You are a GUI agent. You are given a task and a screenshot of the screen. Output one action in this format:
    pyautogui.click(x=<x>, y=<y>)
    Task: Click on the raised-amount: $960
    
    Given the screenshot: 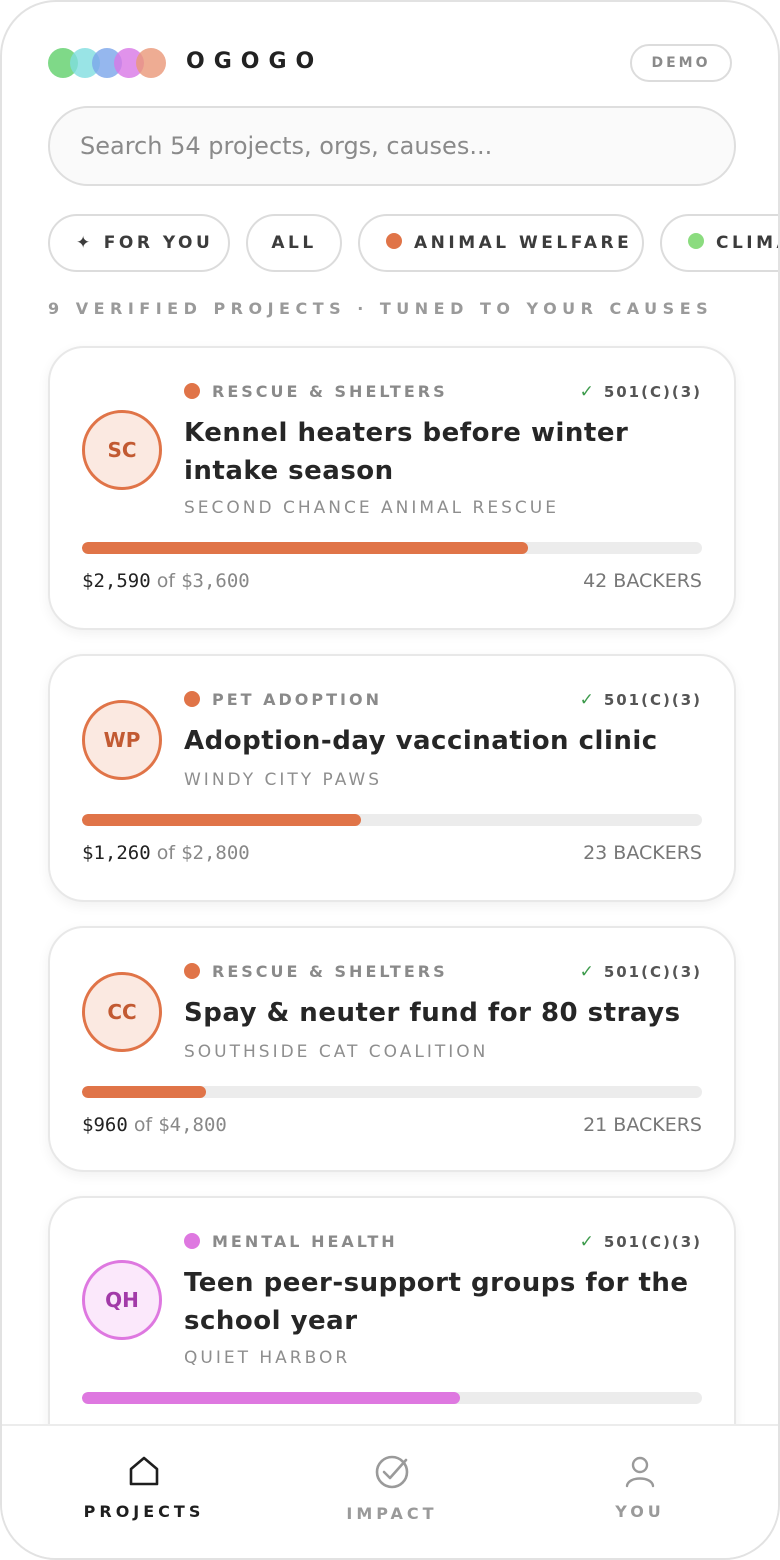 What is the action you would take?
    pyautogui.click(x=105, y=1125)
    